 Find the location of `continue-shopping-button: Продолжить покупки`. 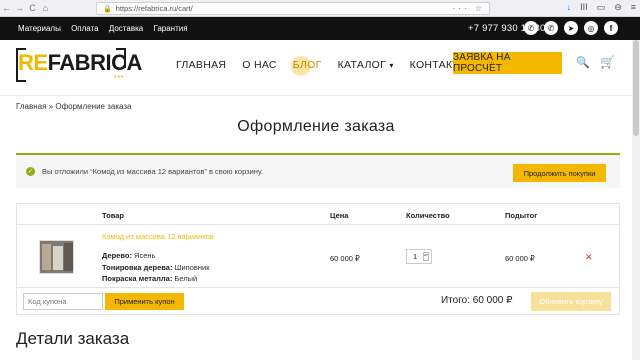

continue-shopping-button: Продолжить покупки is located at coordinates (559, 173).